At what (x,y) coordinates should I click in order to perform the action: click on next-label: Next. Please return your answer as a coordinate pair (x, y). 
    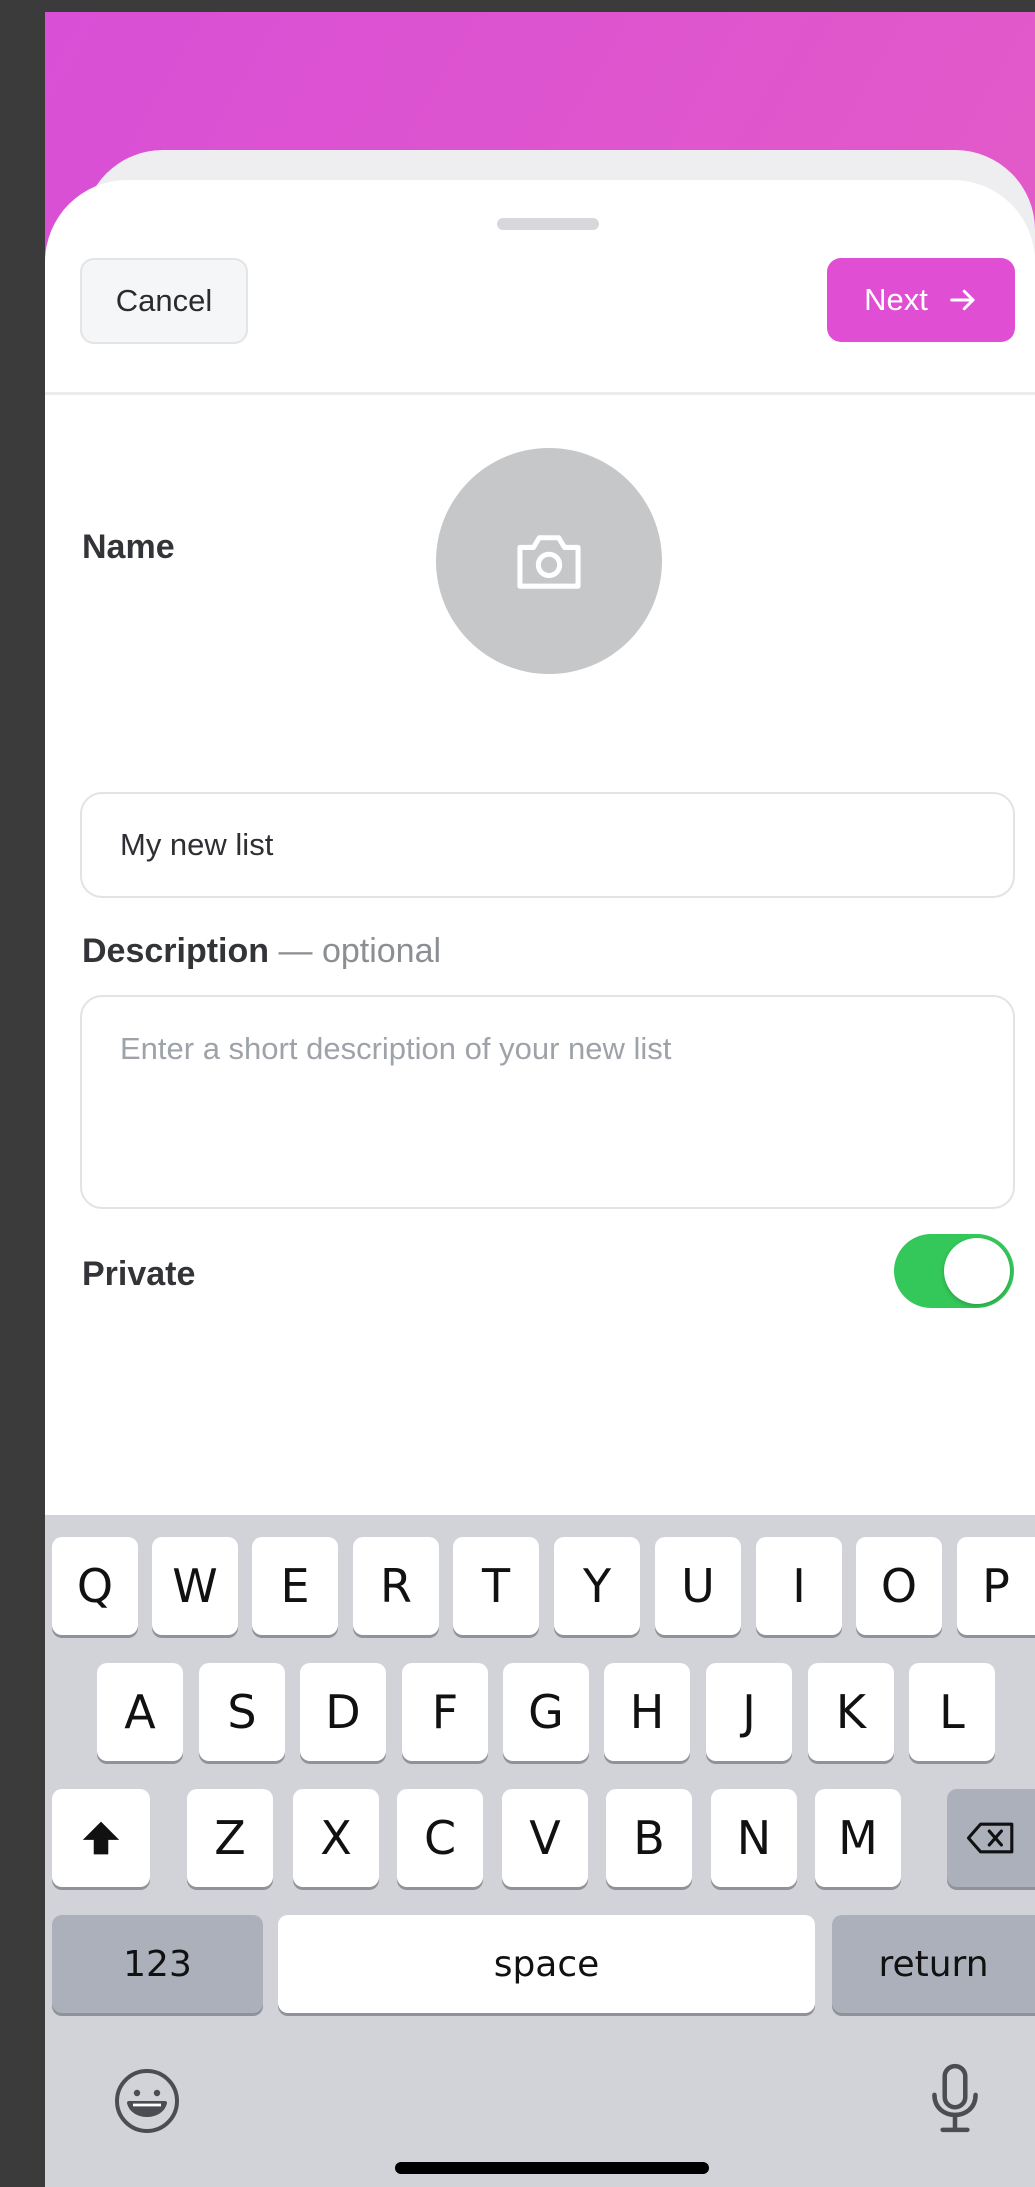
    Looking at the image, I should click on (896, 299).